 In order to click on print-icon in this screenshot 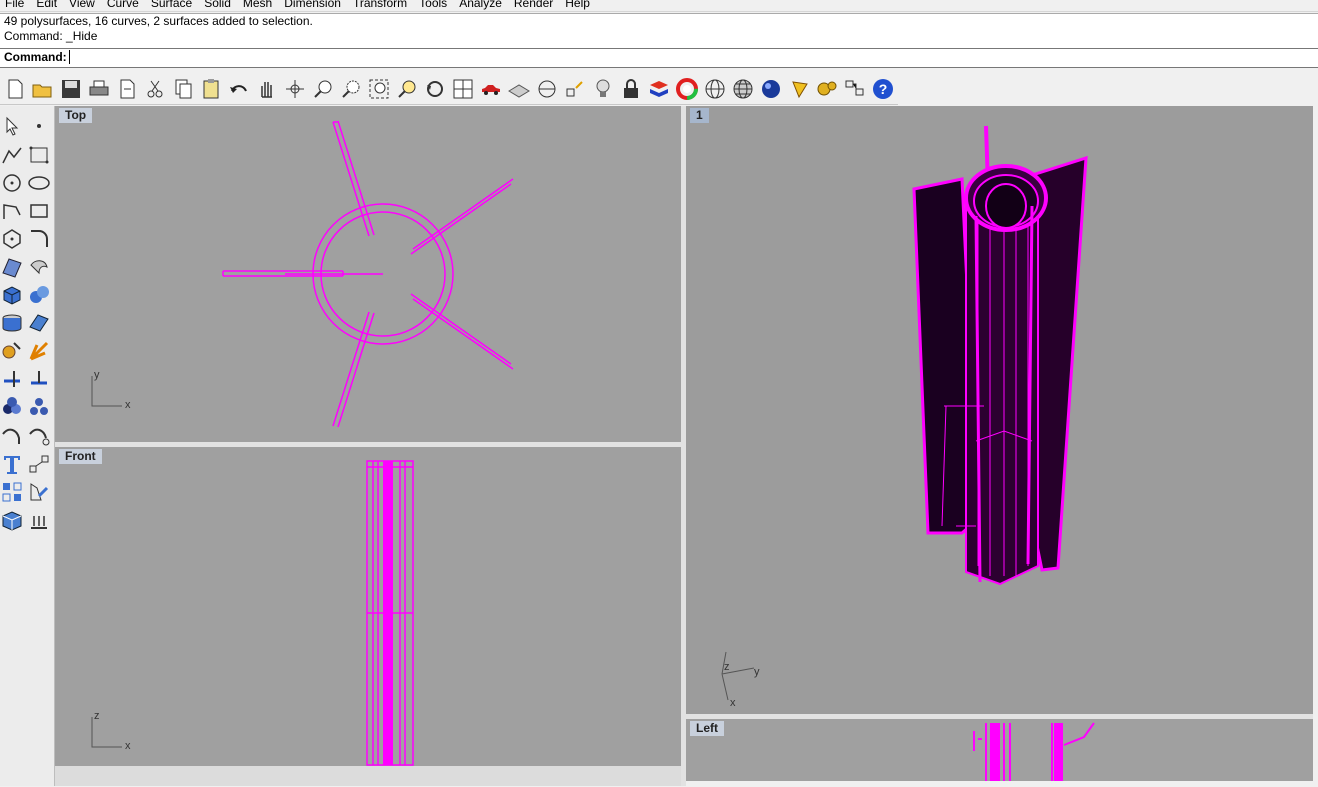, I will do `click(99, 89)`.